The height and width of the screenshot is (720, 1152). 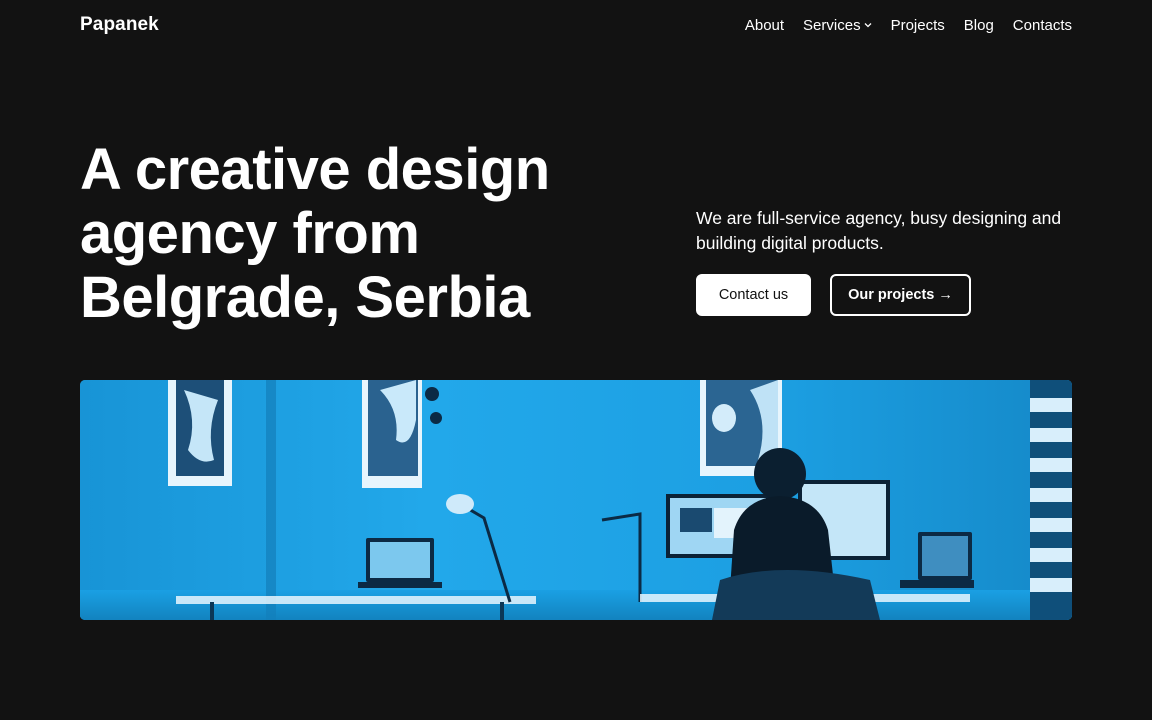 I want to click on nav-services-label: Services, so click(x=832, y=25).